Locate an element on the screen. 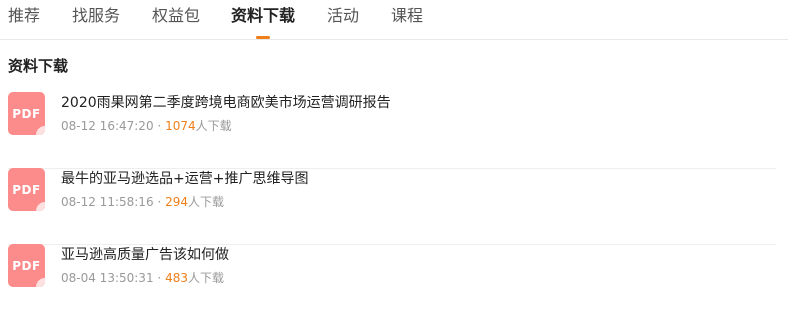 This screenshot has height=320, width=788. section-title: 资料下载 is located at coordinates (38, 66).